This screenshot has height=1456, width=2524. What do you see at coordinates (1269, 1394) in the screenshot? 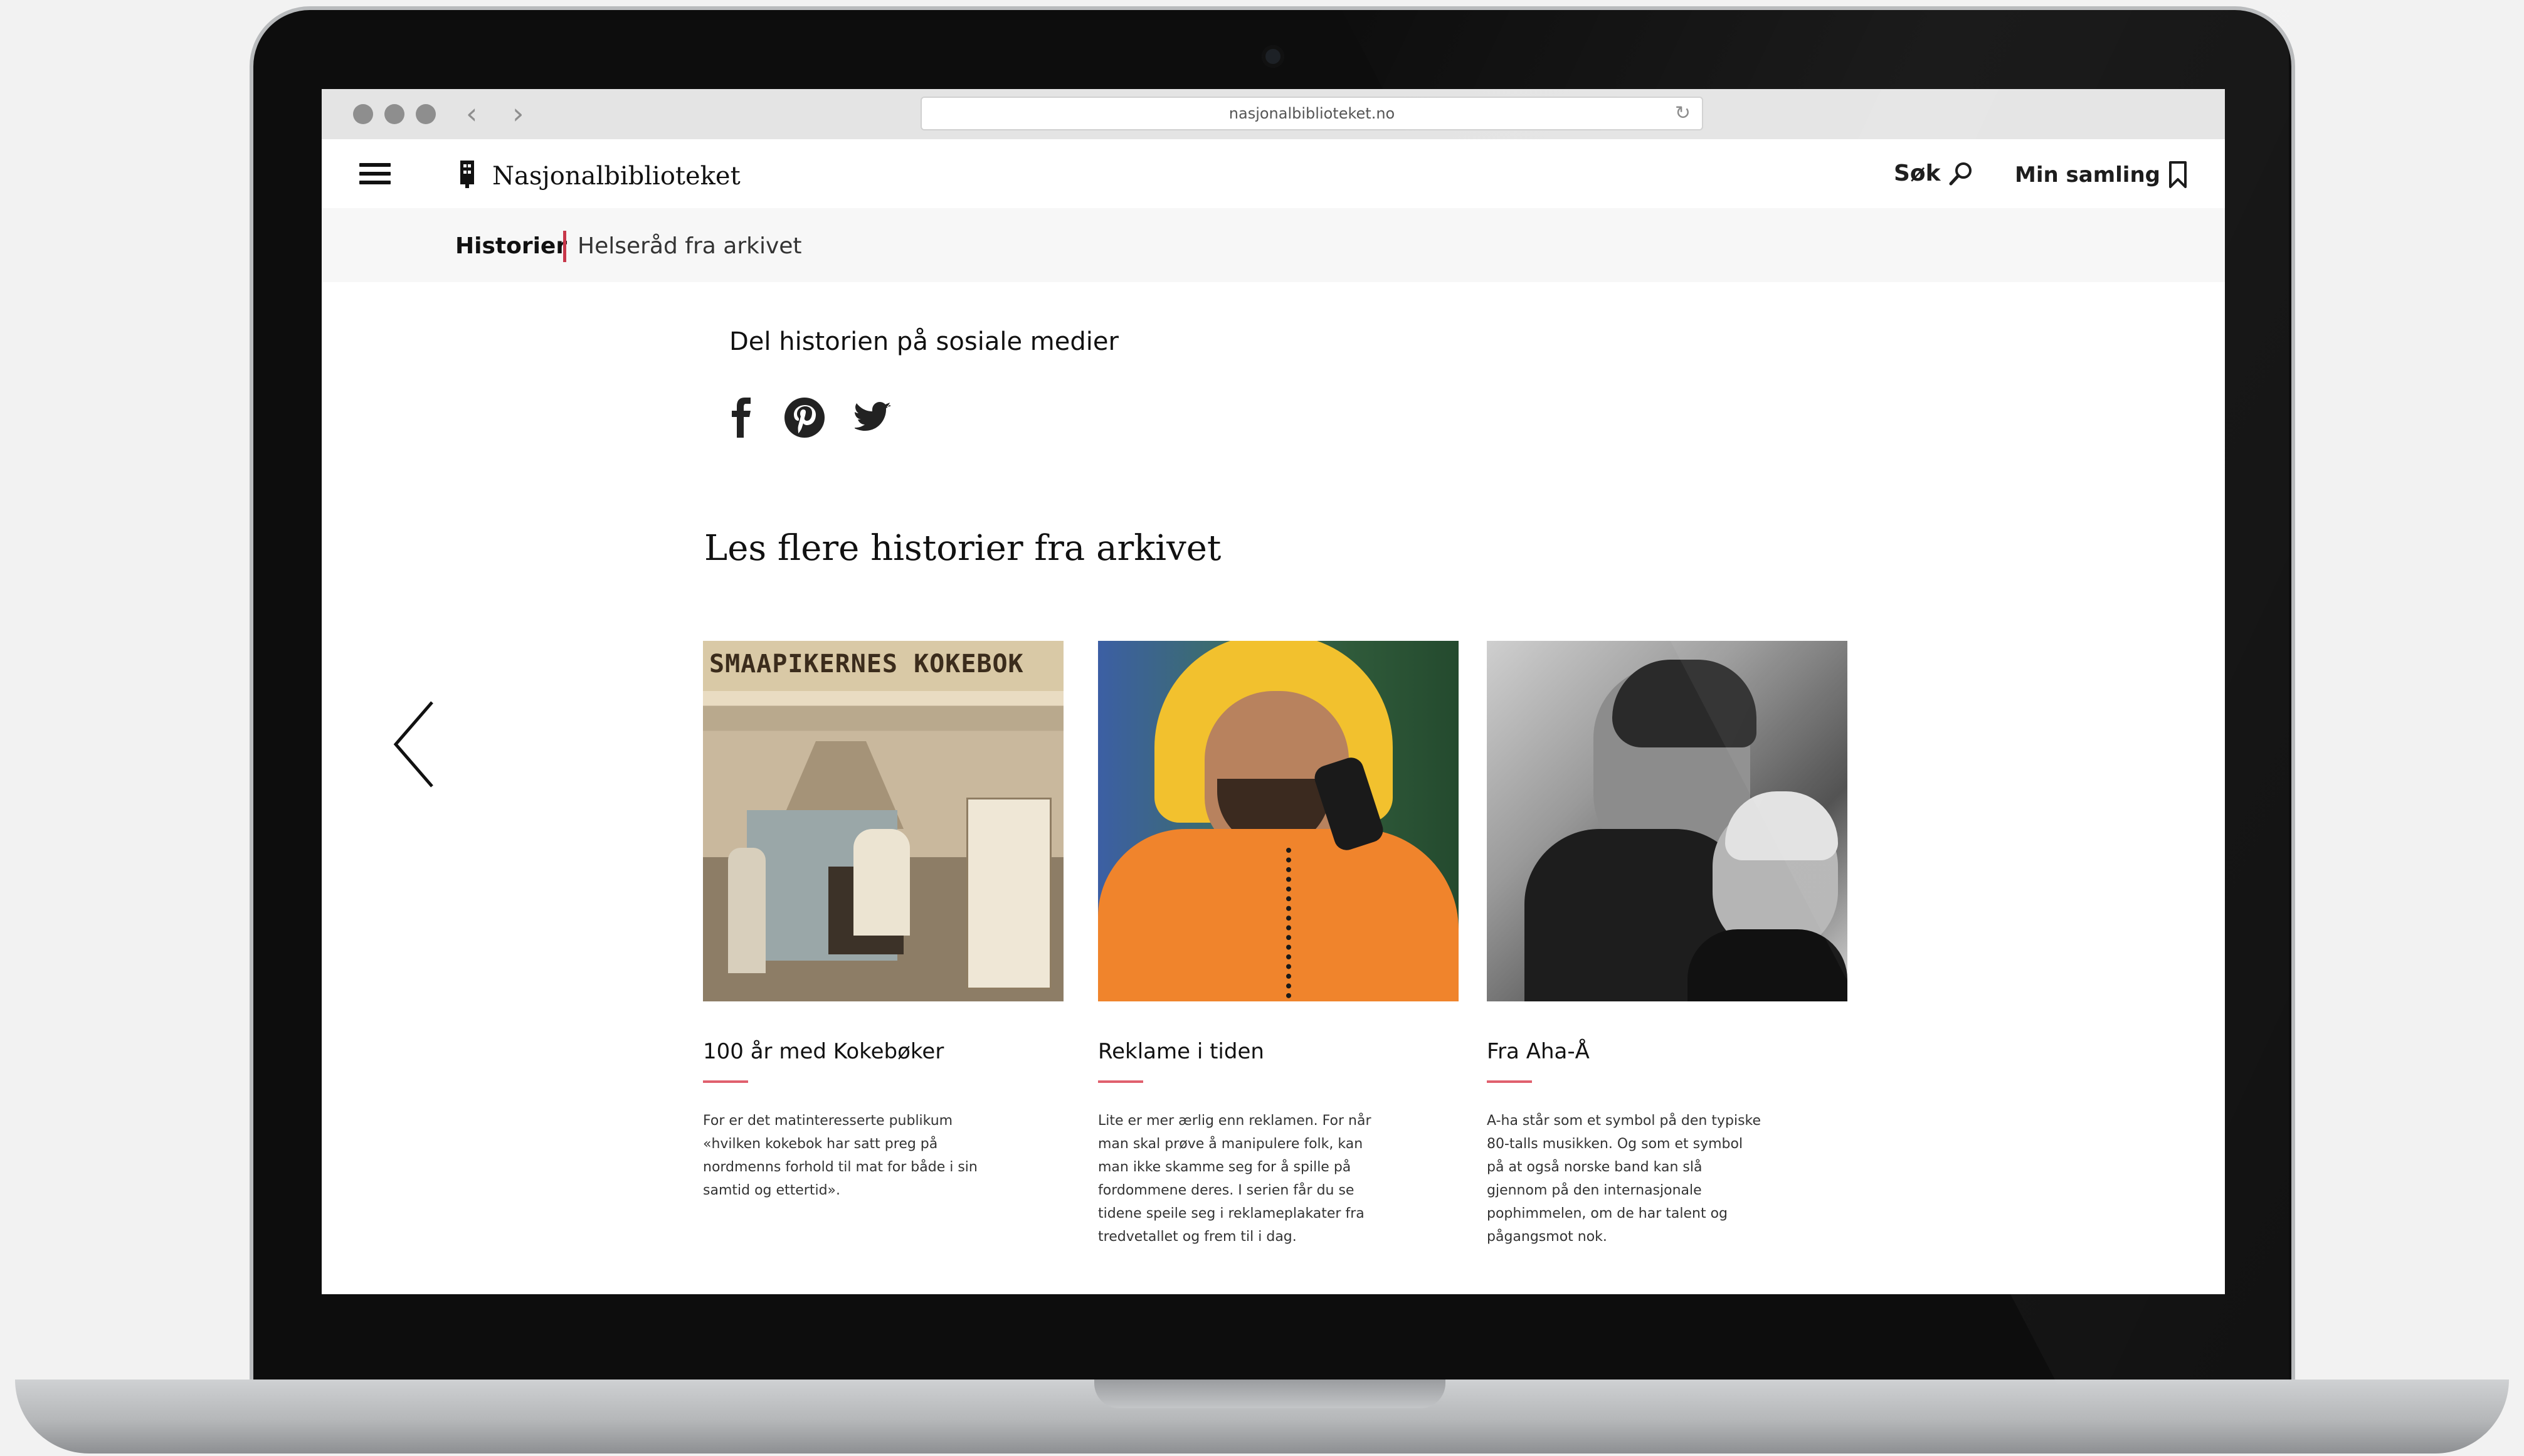
I see `laptop-hinge-notch` at bounding box center [1269, 1394].